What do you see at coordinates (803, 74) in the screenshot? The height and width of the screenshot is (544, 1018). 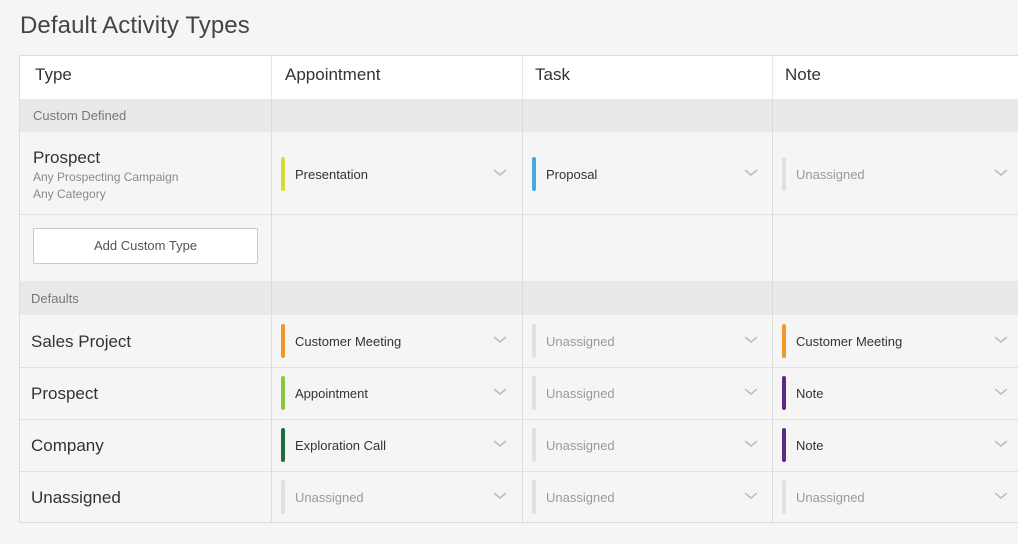 I see `column-header-note: Note` at bounding box center [803, 74].